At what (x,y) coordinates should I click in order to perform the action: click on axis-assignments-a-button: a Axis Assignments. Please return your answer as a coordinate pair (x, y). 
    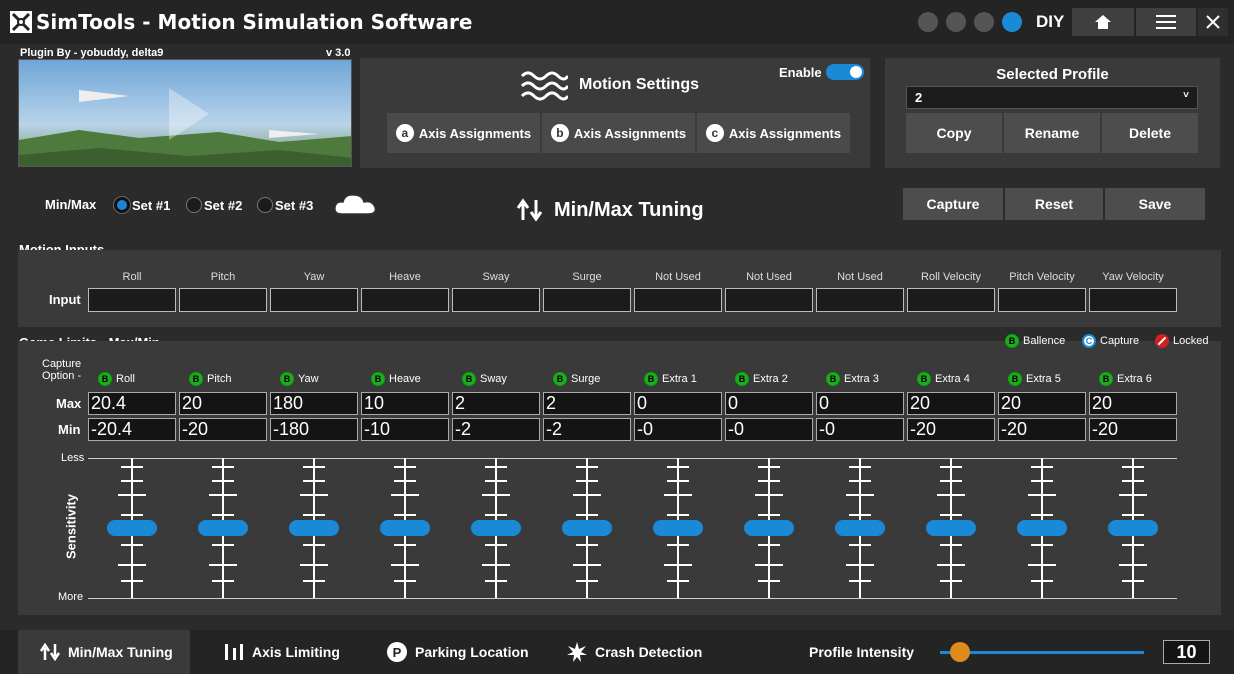
    Looking at the image, I should click on (463, 133).